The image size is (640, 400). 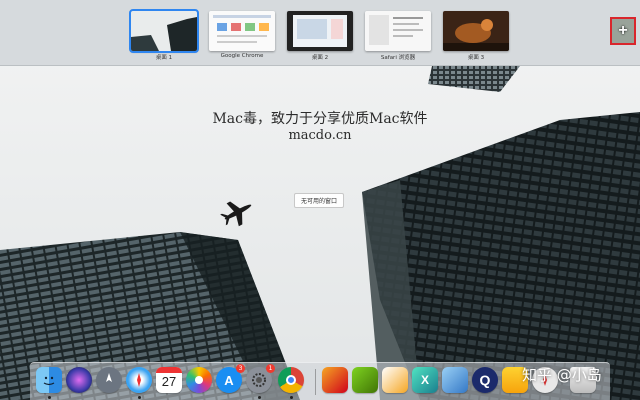 What do you see at coordinates (455, 380) in the screenshot?
I see `preview-icon` at bounding box center [455, 380].